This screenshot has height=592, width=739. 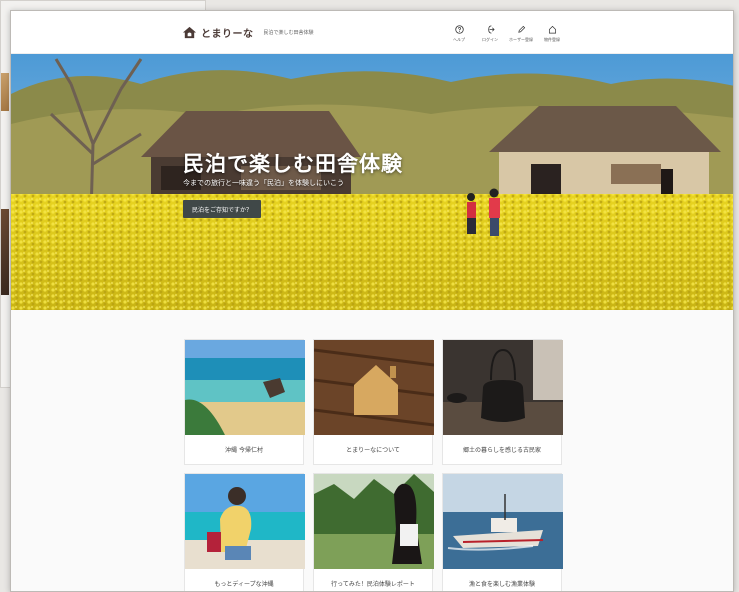 I want to click on site-tagline: 民泊で楽しむ田舎体験, so click(x=288, y=33).